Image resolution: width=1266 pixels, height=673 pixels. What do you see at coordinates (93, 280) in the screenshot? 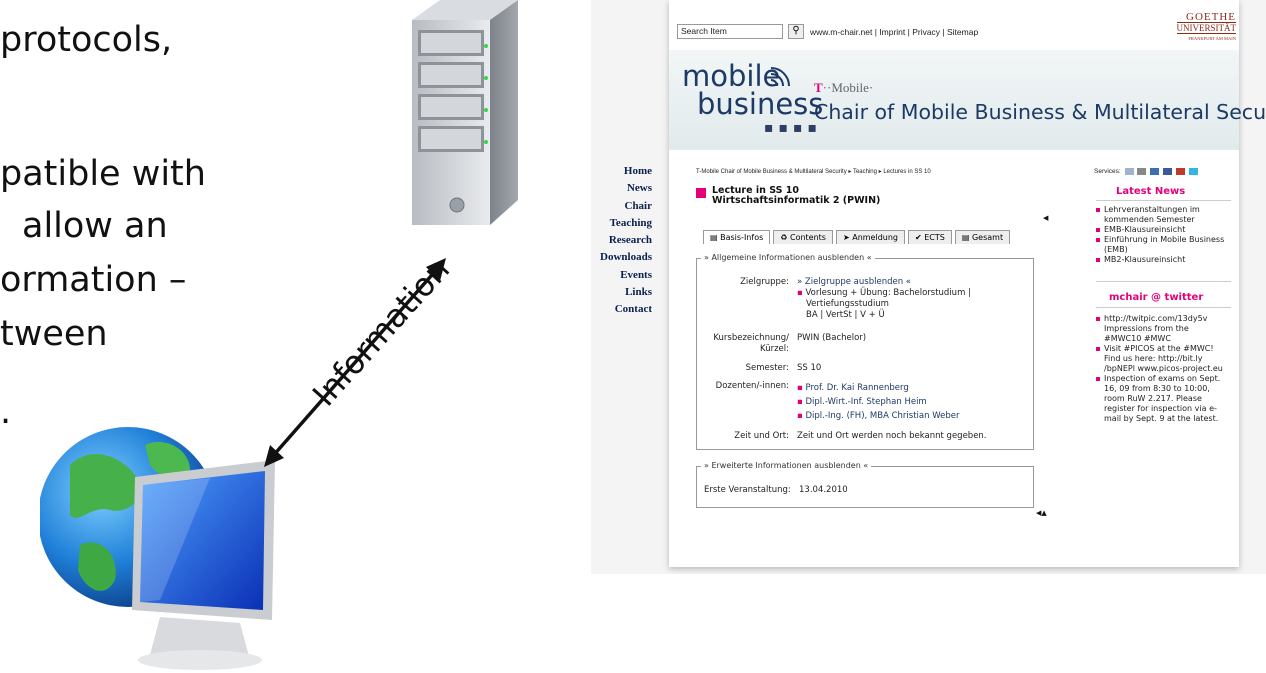
I see `slide-line-4: ormation –` at bounding box center [93, 280].